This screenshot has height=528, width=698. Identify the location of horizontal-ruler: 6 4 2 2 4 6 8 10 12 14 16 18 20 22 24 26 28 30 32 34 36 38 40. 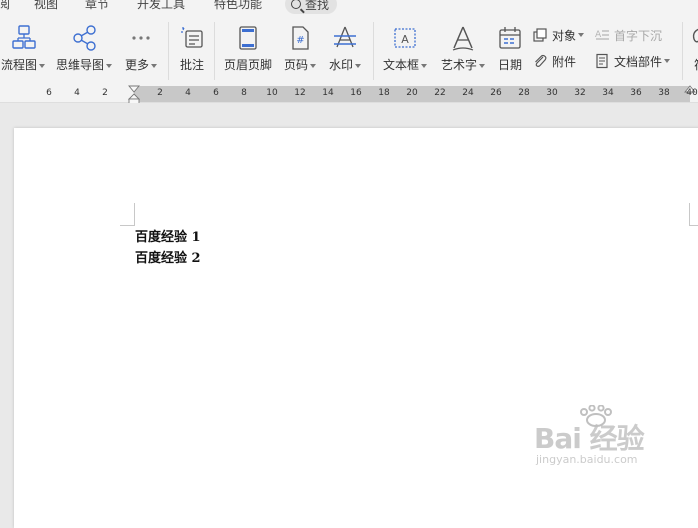
(349, 95).